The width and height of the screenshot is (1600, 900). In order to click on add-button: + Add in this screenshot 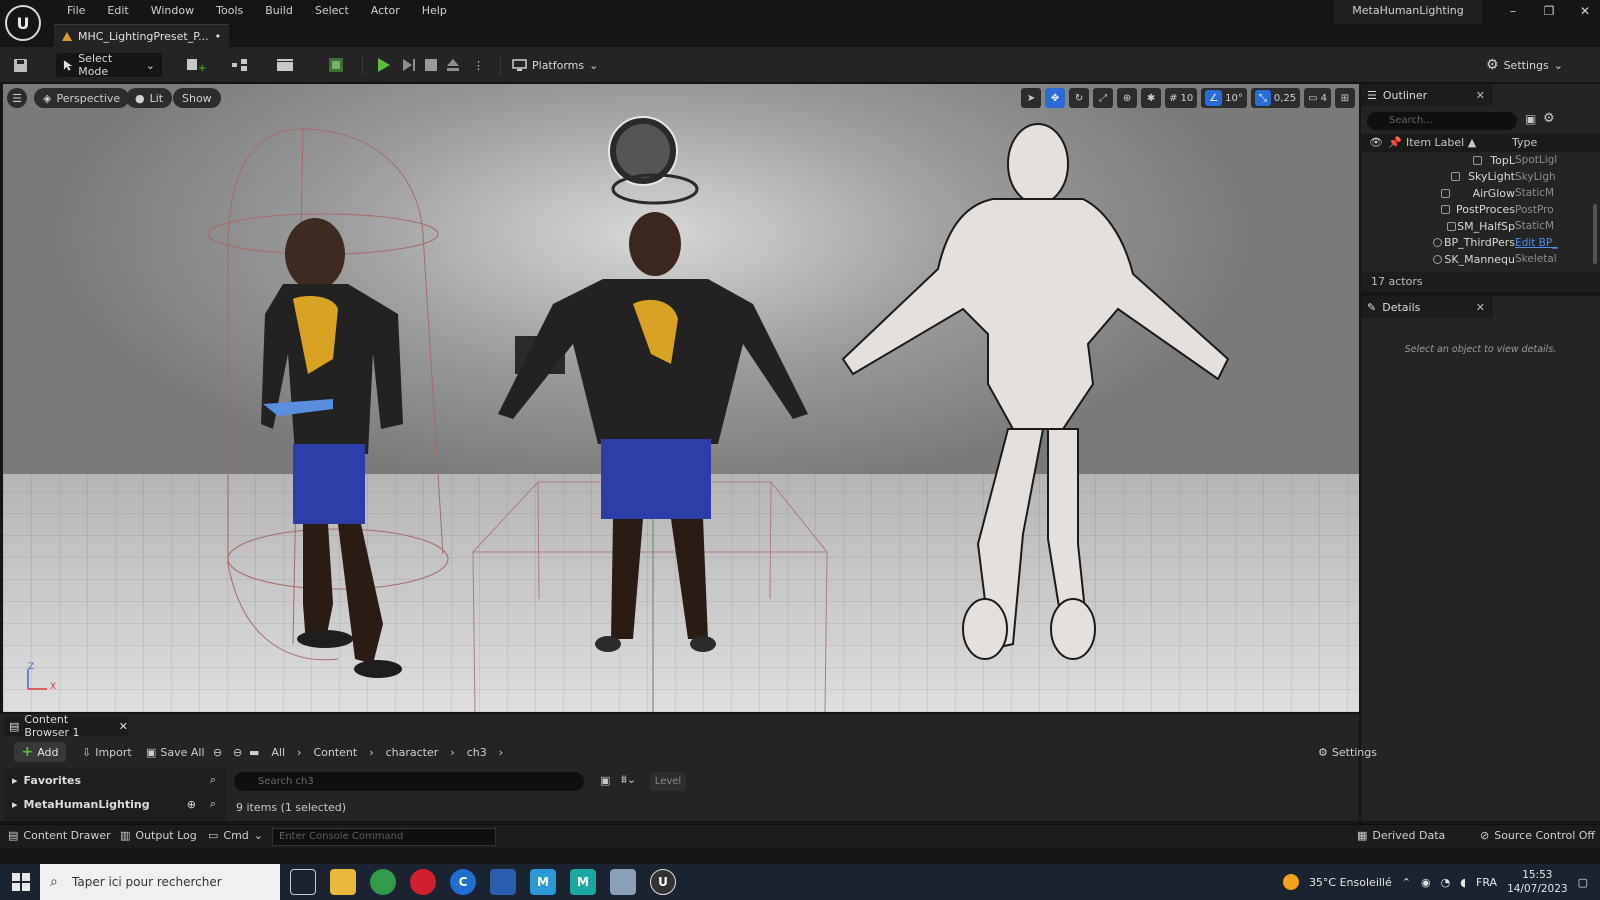, I will do `click(40, 752)`.